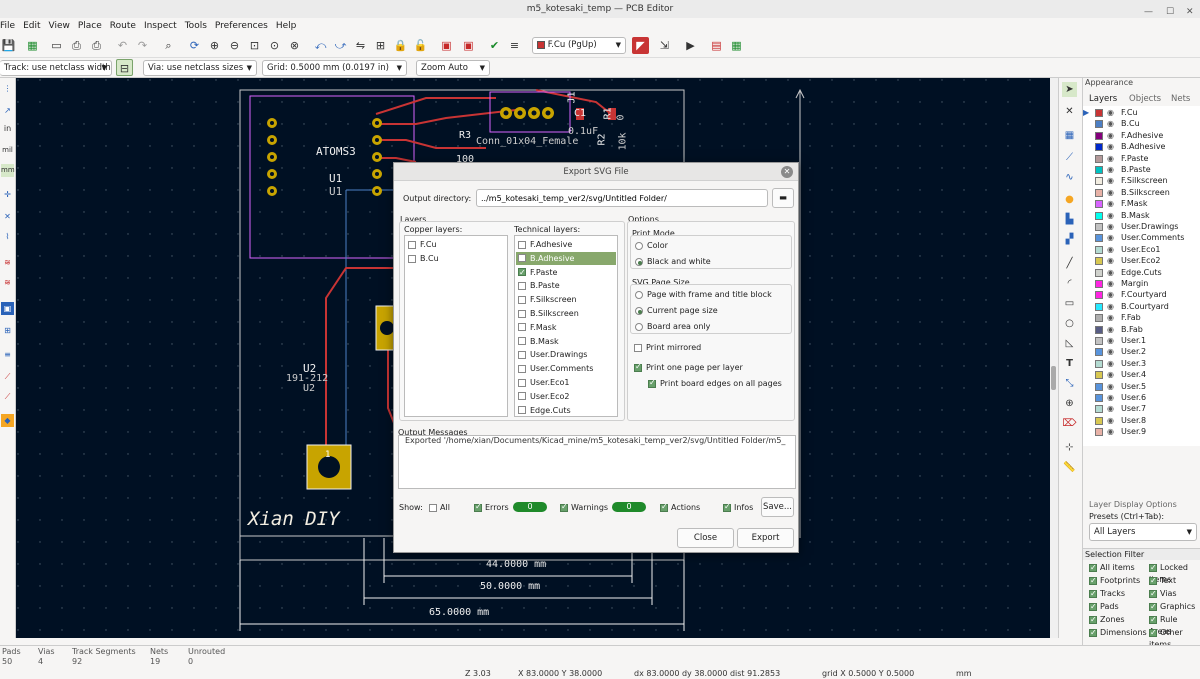 This screenshot has height=679, width=1200. Describe the element at coordinates (1180, 99) in the screenshot. I see `tab-nets: Nets` at that location.